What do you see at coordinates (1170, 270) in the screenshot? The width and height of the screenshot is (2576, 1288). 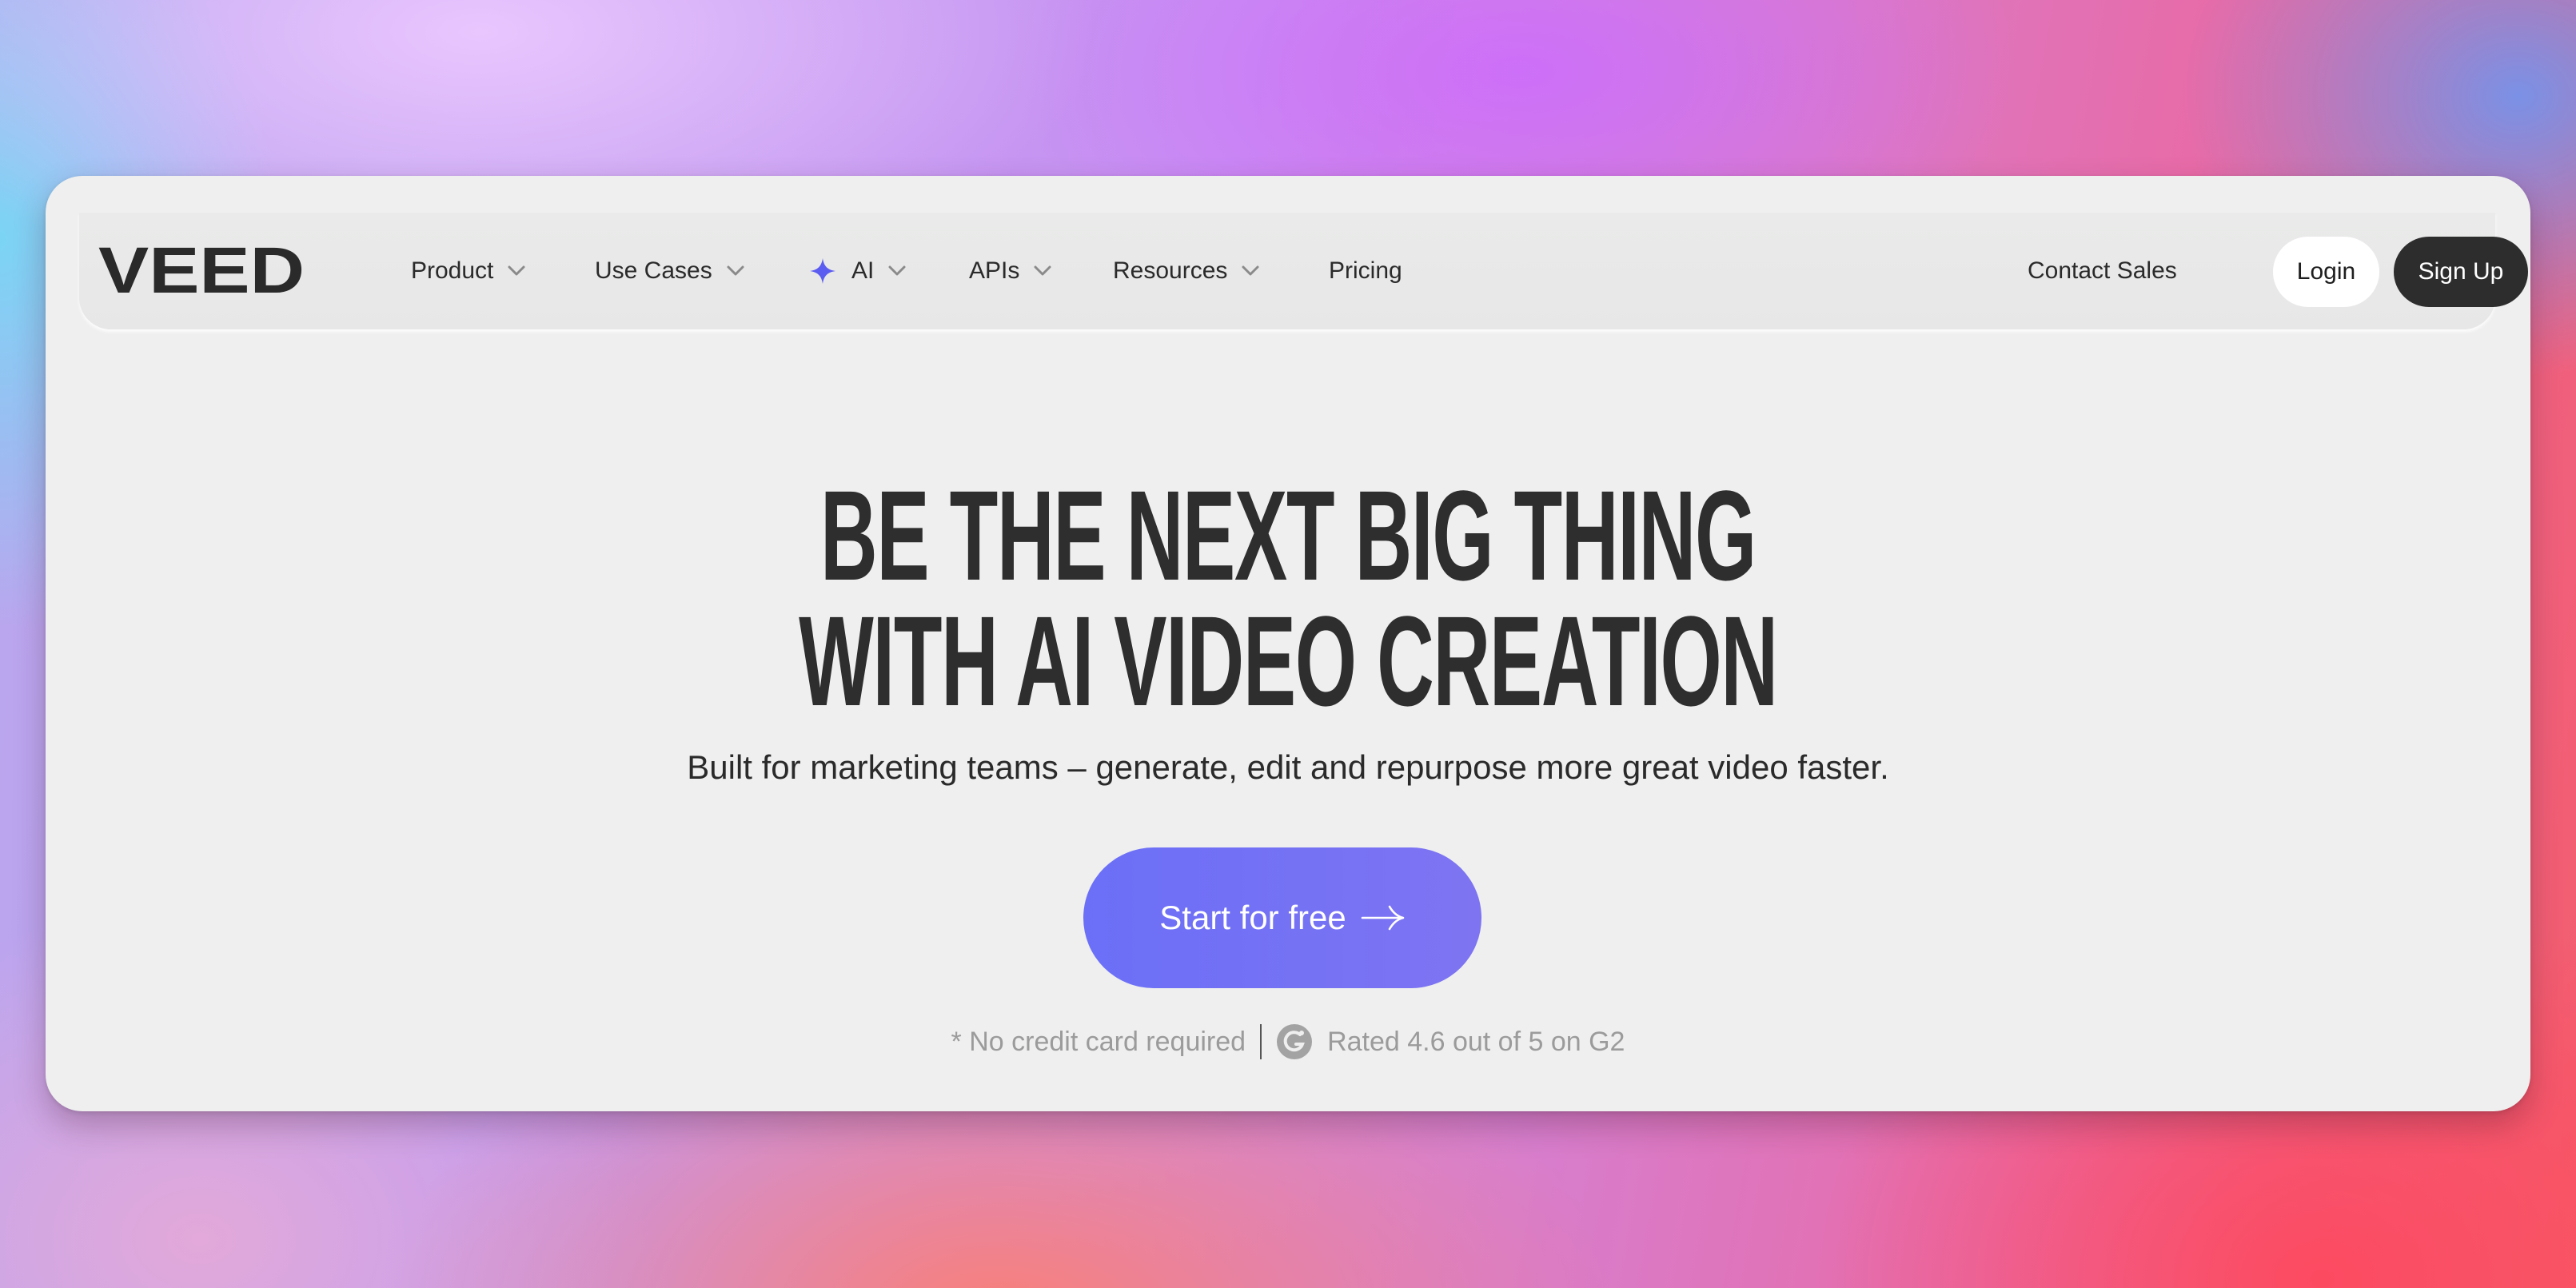 I see `nav-item-label: Resources` at bounding box center [1170, 270].